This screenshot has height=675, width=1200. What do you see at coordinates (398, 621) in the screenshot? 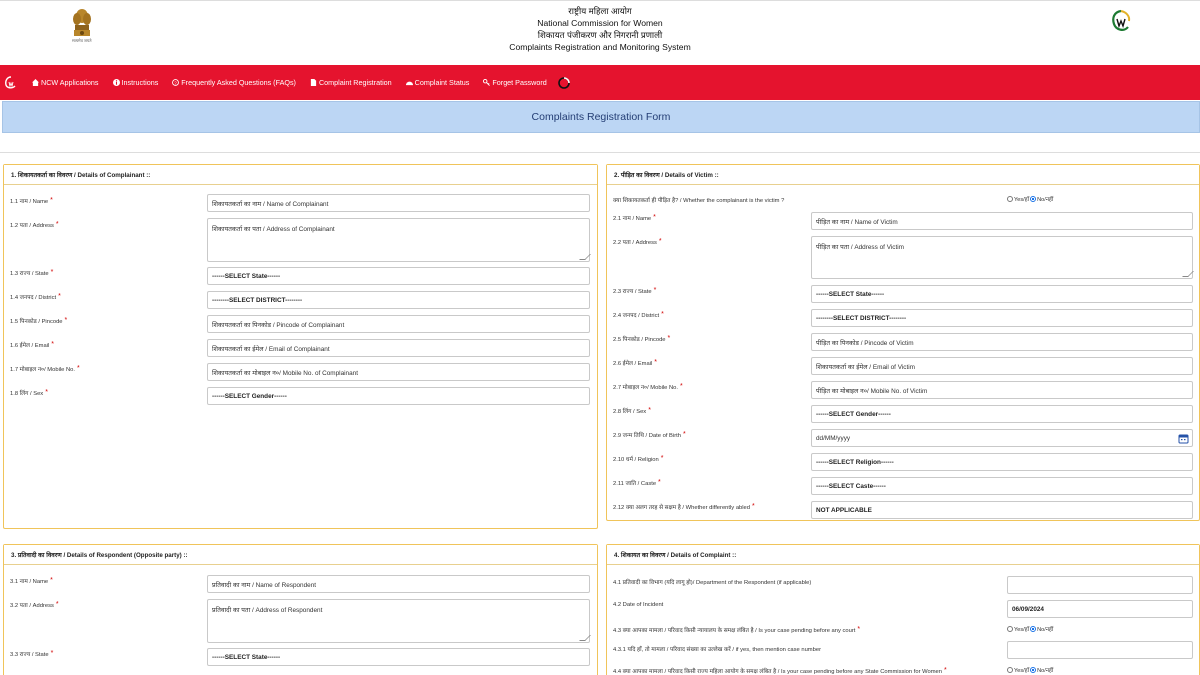
I see `respondent-address-textarea: प्रतिवादी का पता / Address of Respondent` at bounding box center [398, 621].